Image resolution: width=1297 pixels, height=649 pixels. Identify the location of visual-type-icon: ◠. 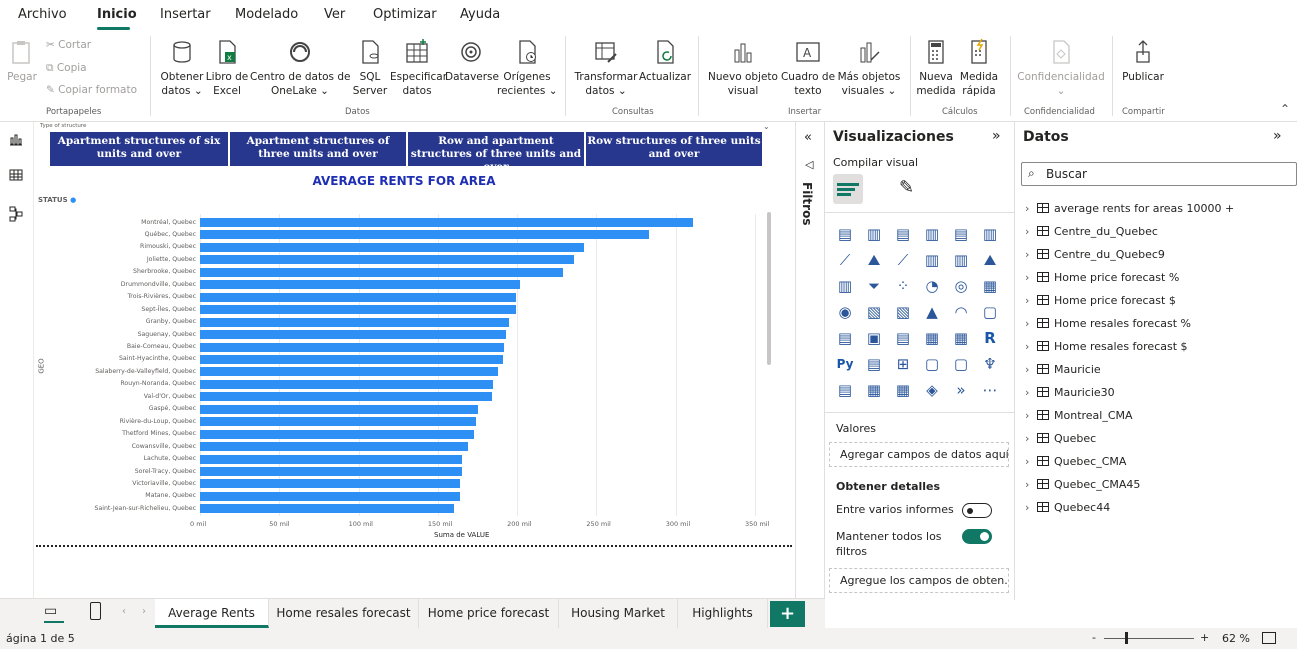
(961, 312).